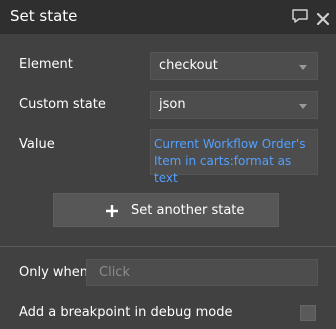 The height and width of the screenshot is (329, 336). What do you see at coordinates (46, 64) in the screenshot?
I see `element-label: Element` at bounding box center [46, 64].